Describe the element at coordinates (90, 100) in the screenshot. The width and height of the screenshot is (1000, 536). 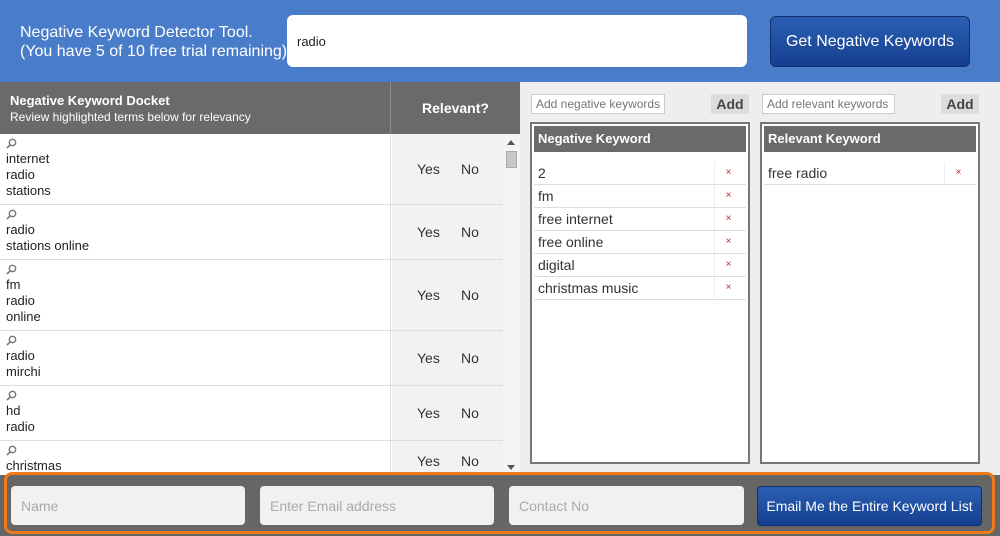
I see `docket-title: Negative Keyword Docket` at that location.